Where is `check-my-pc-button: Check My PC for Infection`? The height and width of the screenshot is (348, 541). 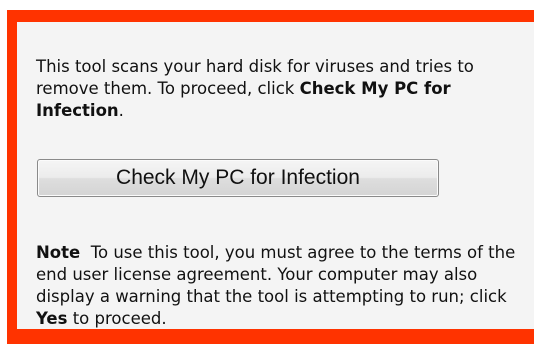 check-my-pc-button: Check My PC for Infection is located at coordinates (238, 178).